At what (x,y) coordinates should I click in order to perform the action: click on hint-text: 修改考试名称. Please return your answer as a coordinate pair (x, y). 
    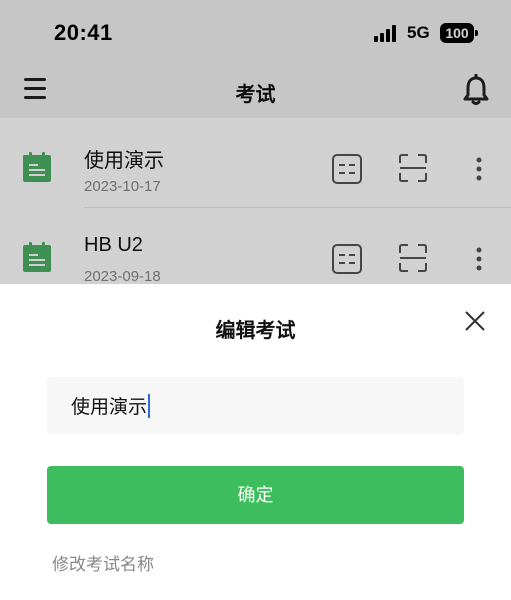
    Looking at the image, I should click on (103, 564).